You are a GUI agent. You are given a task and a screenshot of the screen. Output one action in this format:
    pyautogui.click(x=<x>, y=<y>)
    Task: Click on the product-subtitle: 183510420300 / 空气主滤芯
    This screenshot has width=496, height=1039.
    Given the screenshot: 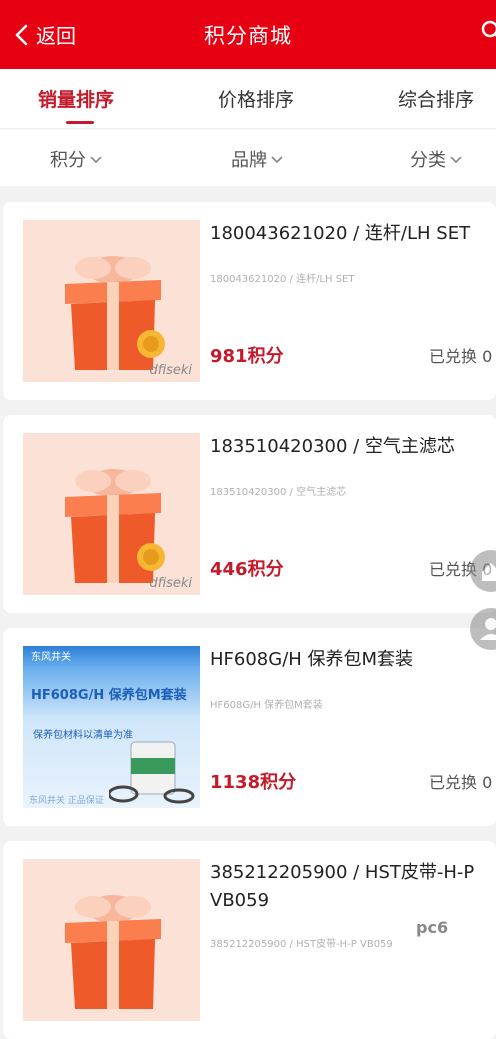 What is the action you would take?
    pyautogui.click(x=278, y=492)
    